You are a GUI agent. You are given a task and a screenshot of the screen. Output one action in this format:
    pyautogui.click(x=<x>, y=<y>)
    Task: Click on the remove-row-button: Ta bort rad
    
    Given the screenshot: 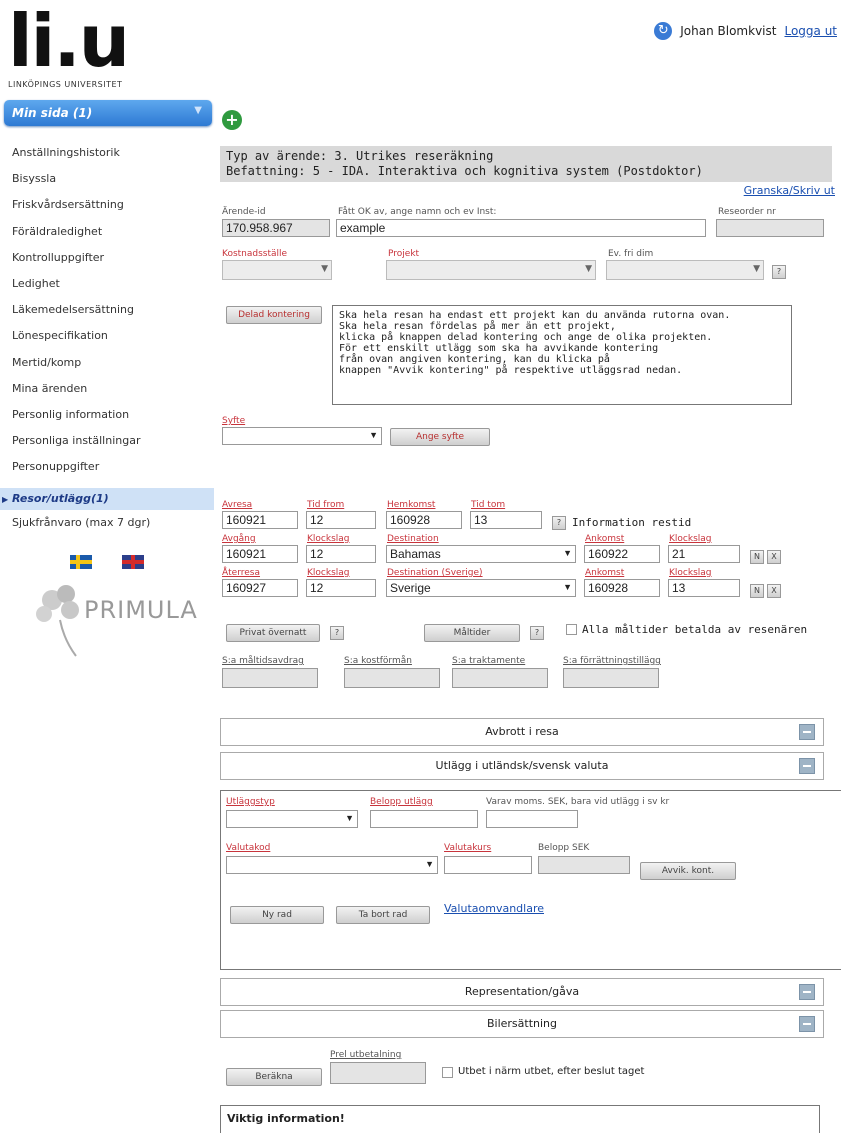 What is the action you would take?
    pyautogui.click(x=383, y=915)
    